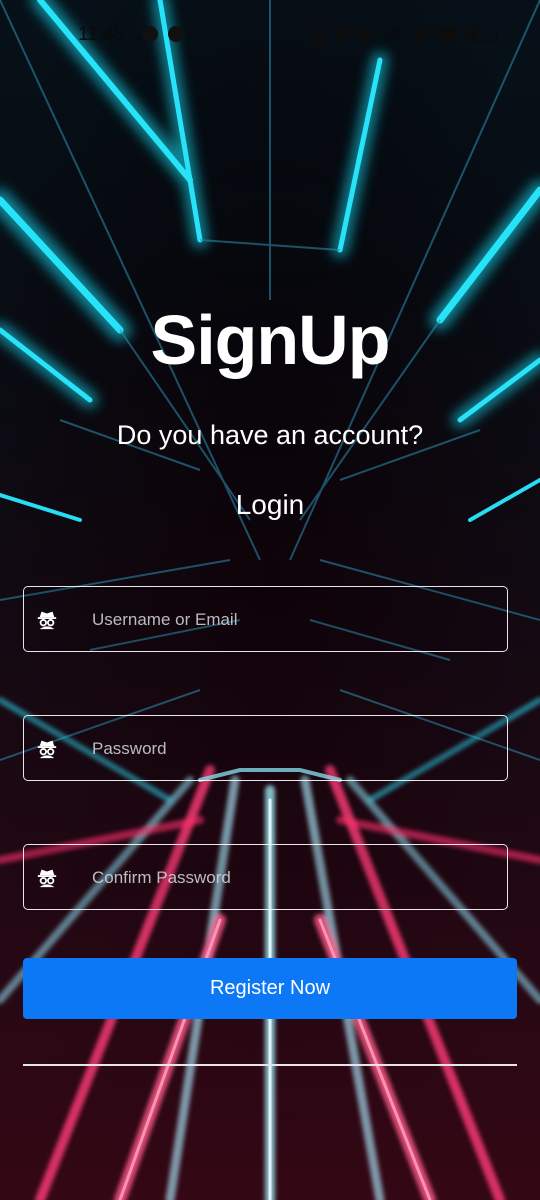 The image size is (540, 1200). What do you see at coordinates (292, 620) in the screenshot?
I see `username-input` at bounding box center [292, 620].